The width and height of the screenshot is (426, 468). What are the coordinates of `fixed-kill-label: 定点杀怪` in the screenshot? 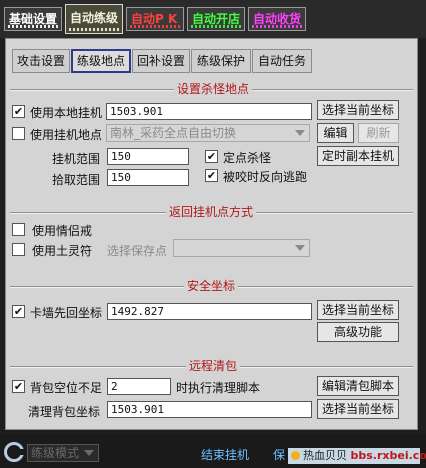 It's located at (247, 158).